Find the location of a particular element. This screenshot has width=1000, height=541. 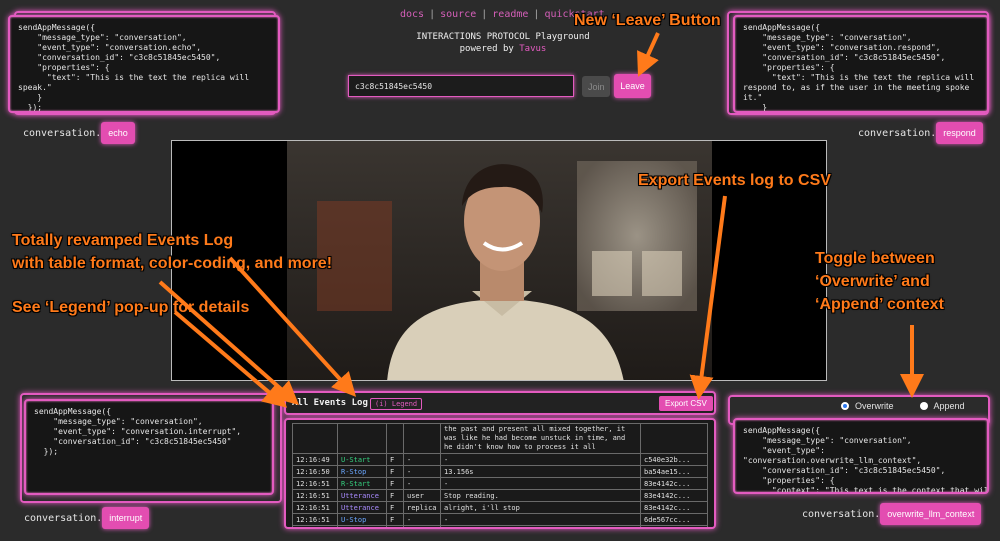

arrow-to-legend is located at coordinates (230, 359).